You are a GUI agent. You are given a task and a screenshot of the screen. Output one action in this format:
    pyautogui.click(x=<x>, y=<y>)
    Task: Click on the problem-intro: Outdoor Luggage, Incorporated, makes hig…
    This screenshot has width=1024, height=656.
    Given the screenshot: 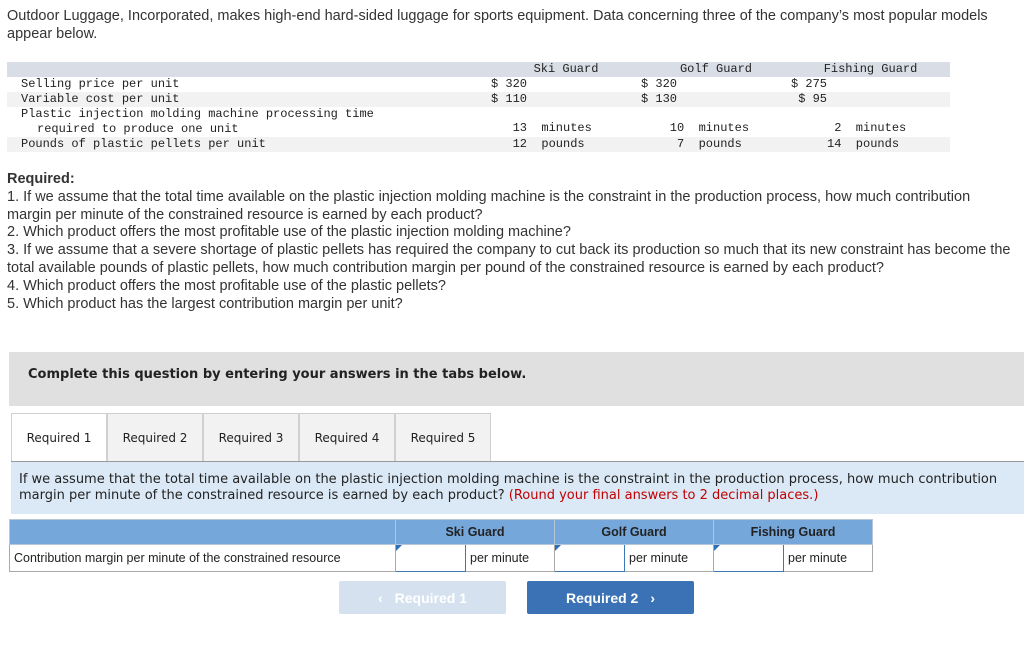 What is the action you would take?
    pyautogui.click(x=497, y=25)
    